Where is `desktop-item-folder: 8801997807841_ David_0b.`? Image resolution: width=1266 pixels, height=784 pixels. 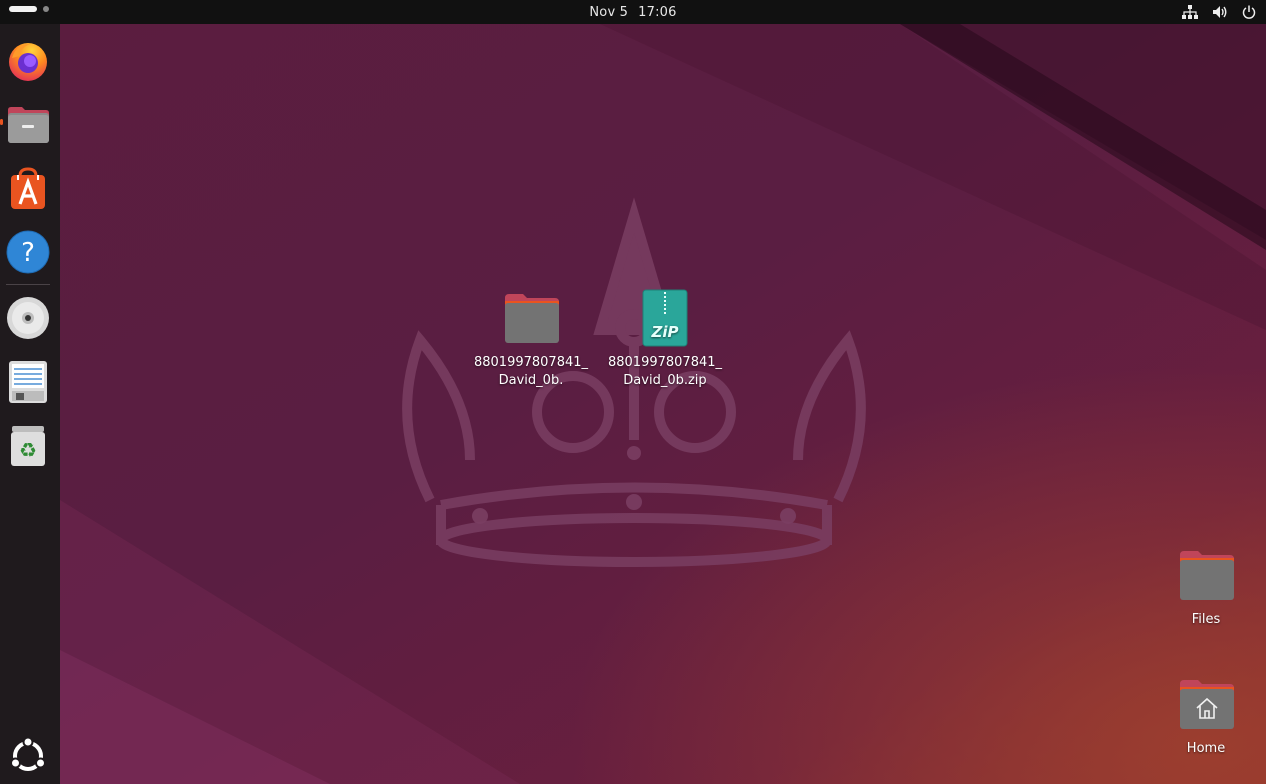
desktop-item-folder: 8801997807841_ David_0b. is located at coordinates (531, 338).